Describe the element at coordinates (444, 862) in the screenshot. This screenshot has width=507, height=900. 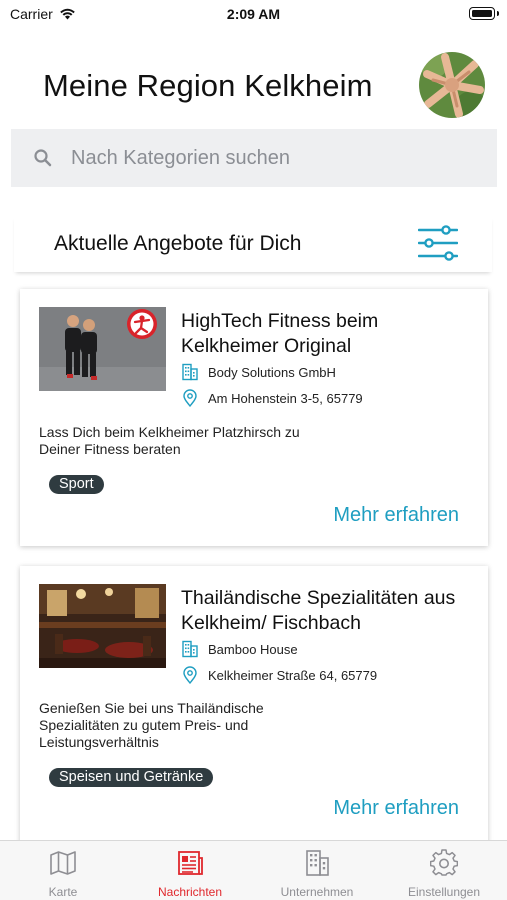
I see `gear-icon` at that location.